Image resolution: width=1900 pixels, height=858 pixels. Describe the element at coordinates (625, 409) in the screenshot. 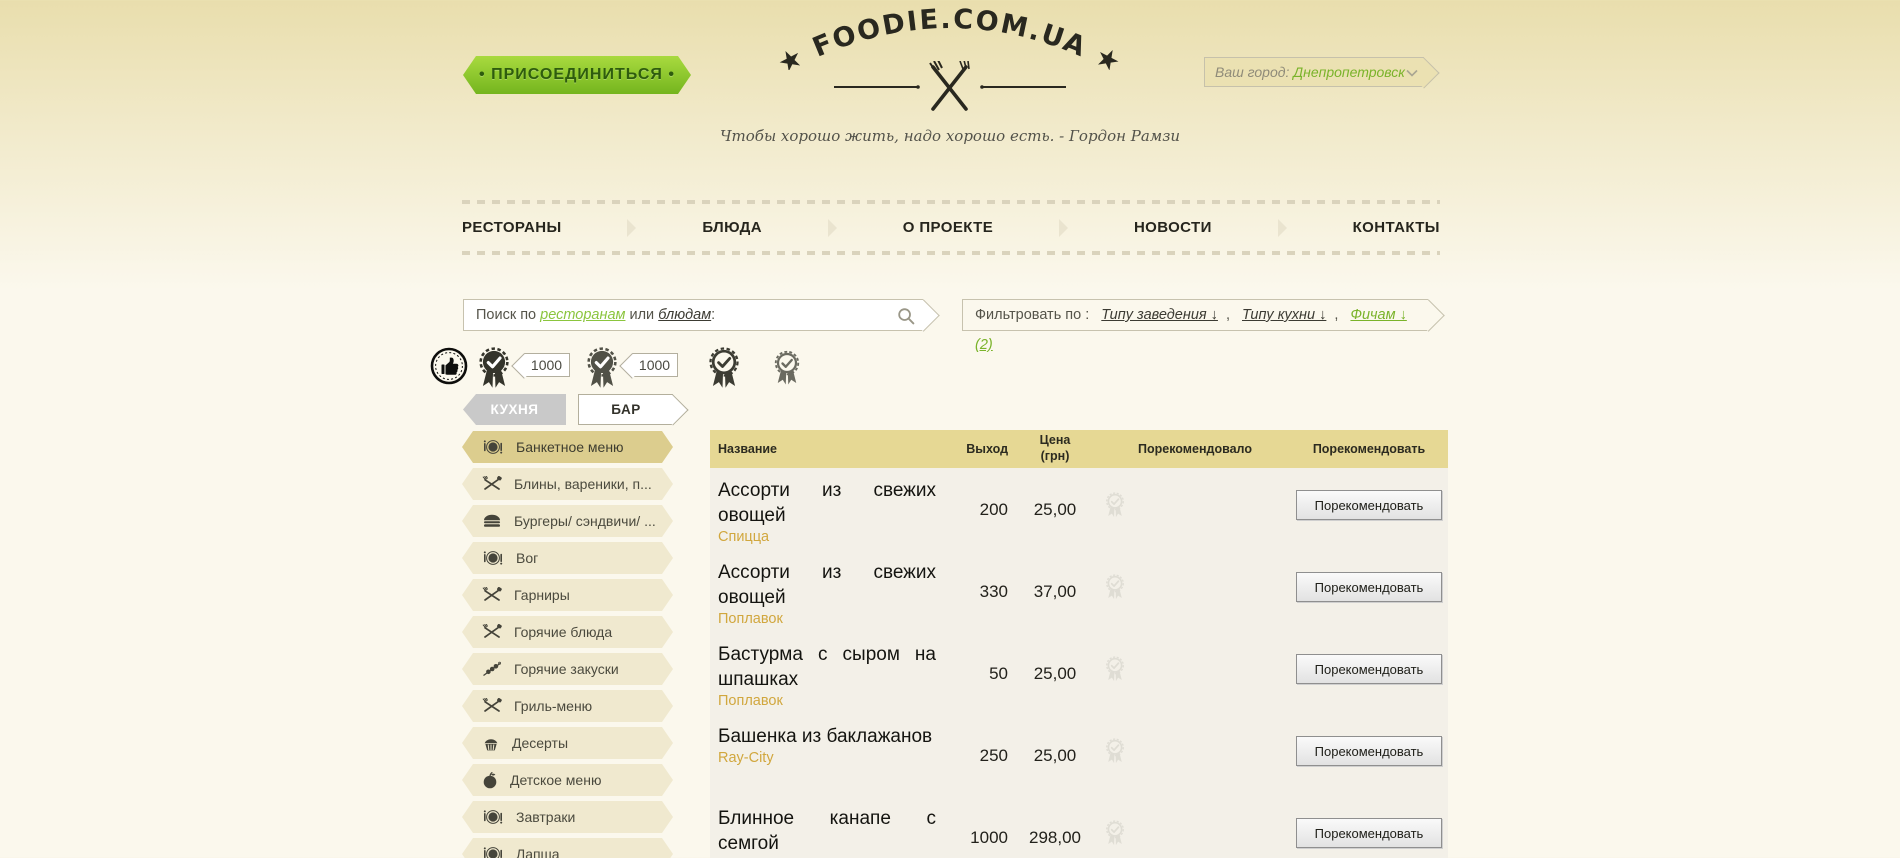

I see `tab-bar: БАР` at that location.